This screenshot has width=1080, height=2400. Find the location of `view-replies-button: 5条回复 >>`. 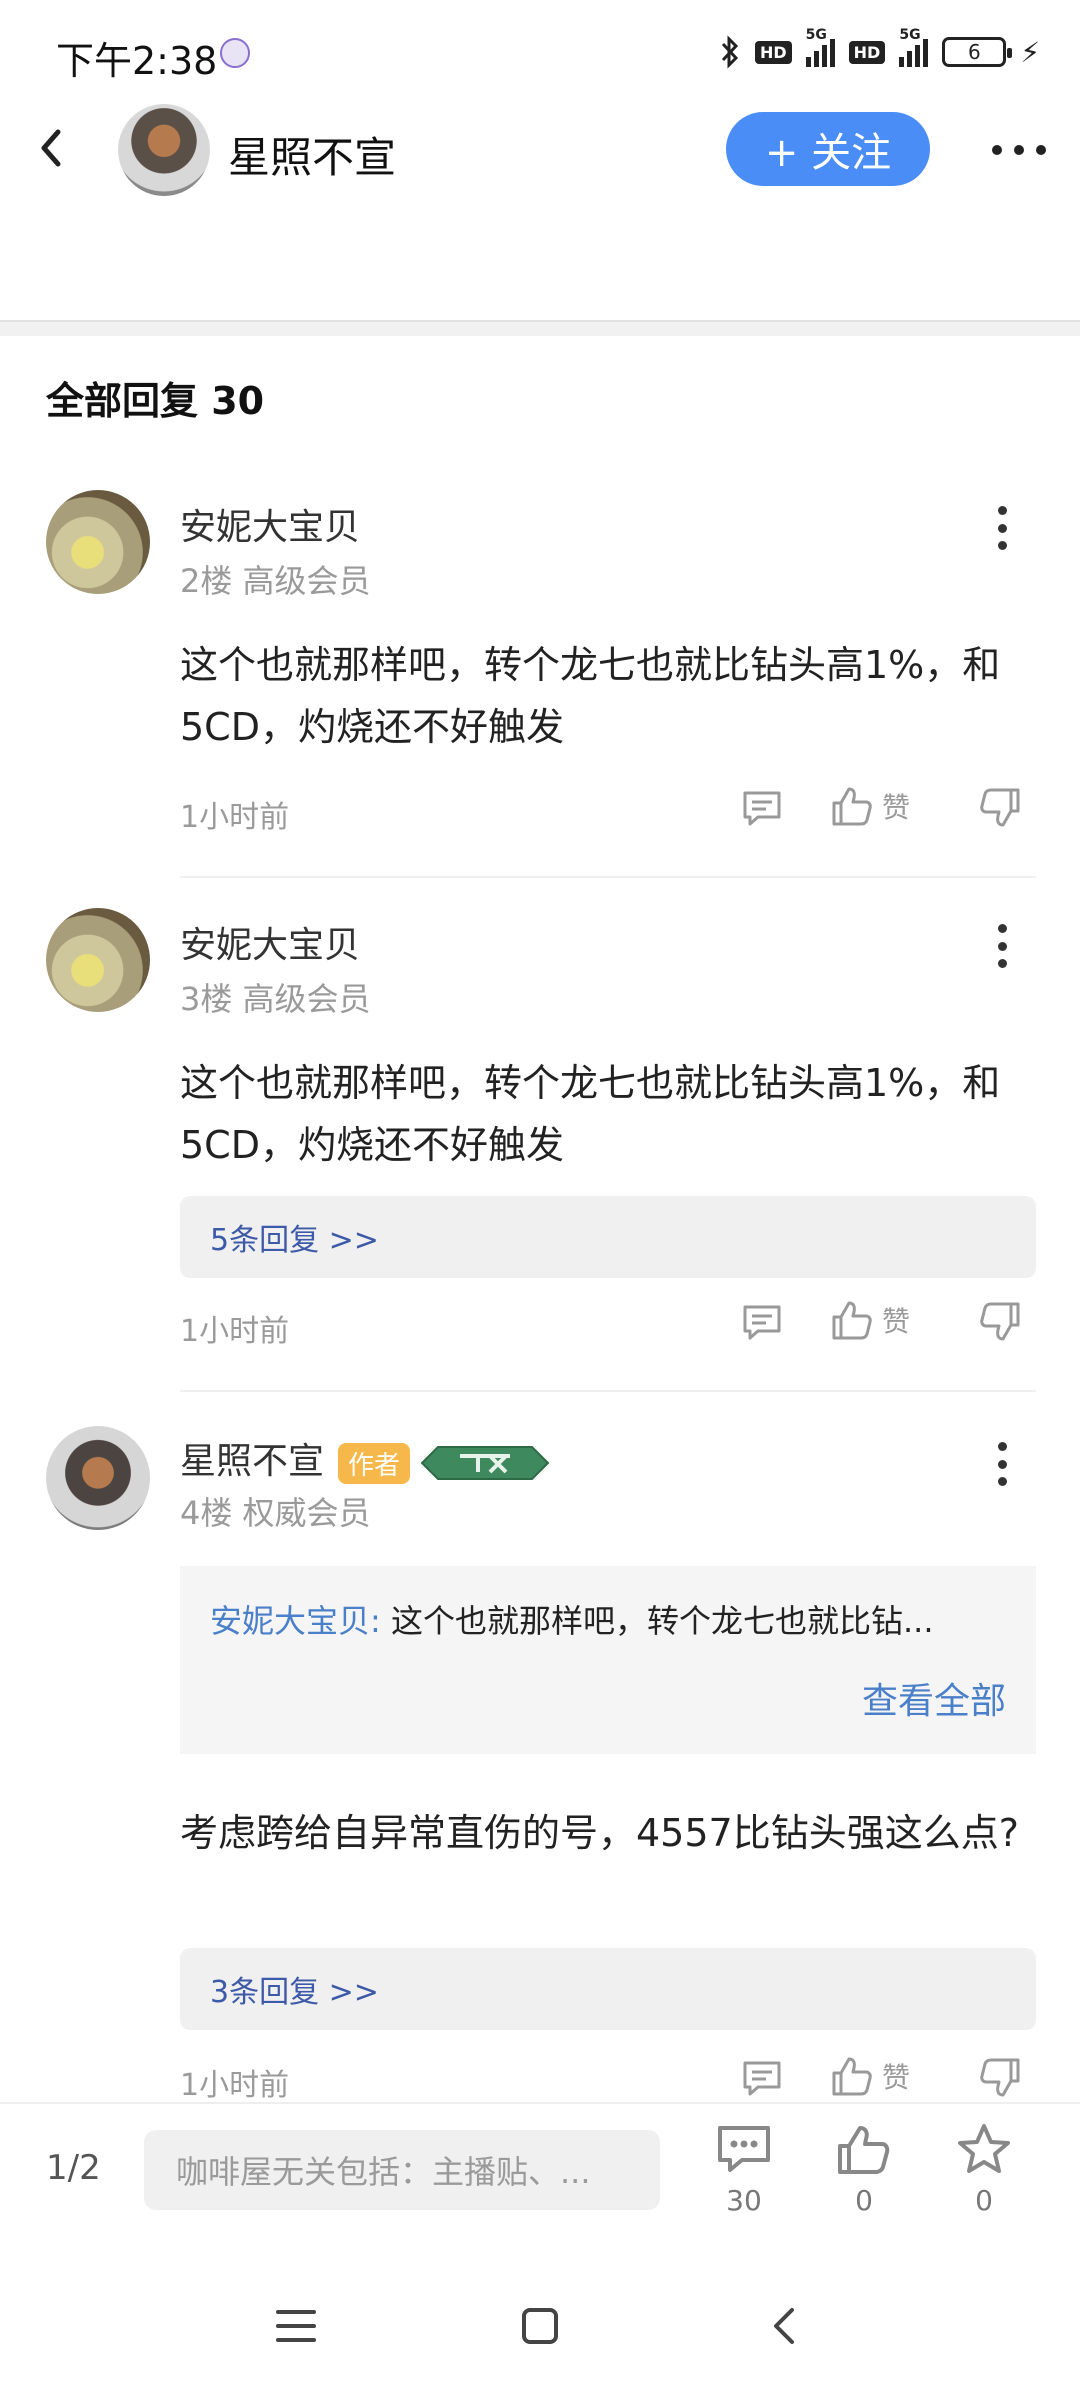

view-replies-button: 5条回复 >> is located at coordinates (608, 1237).